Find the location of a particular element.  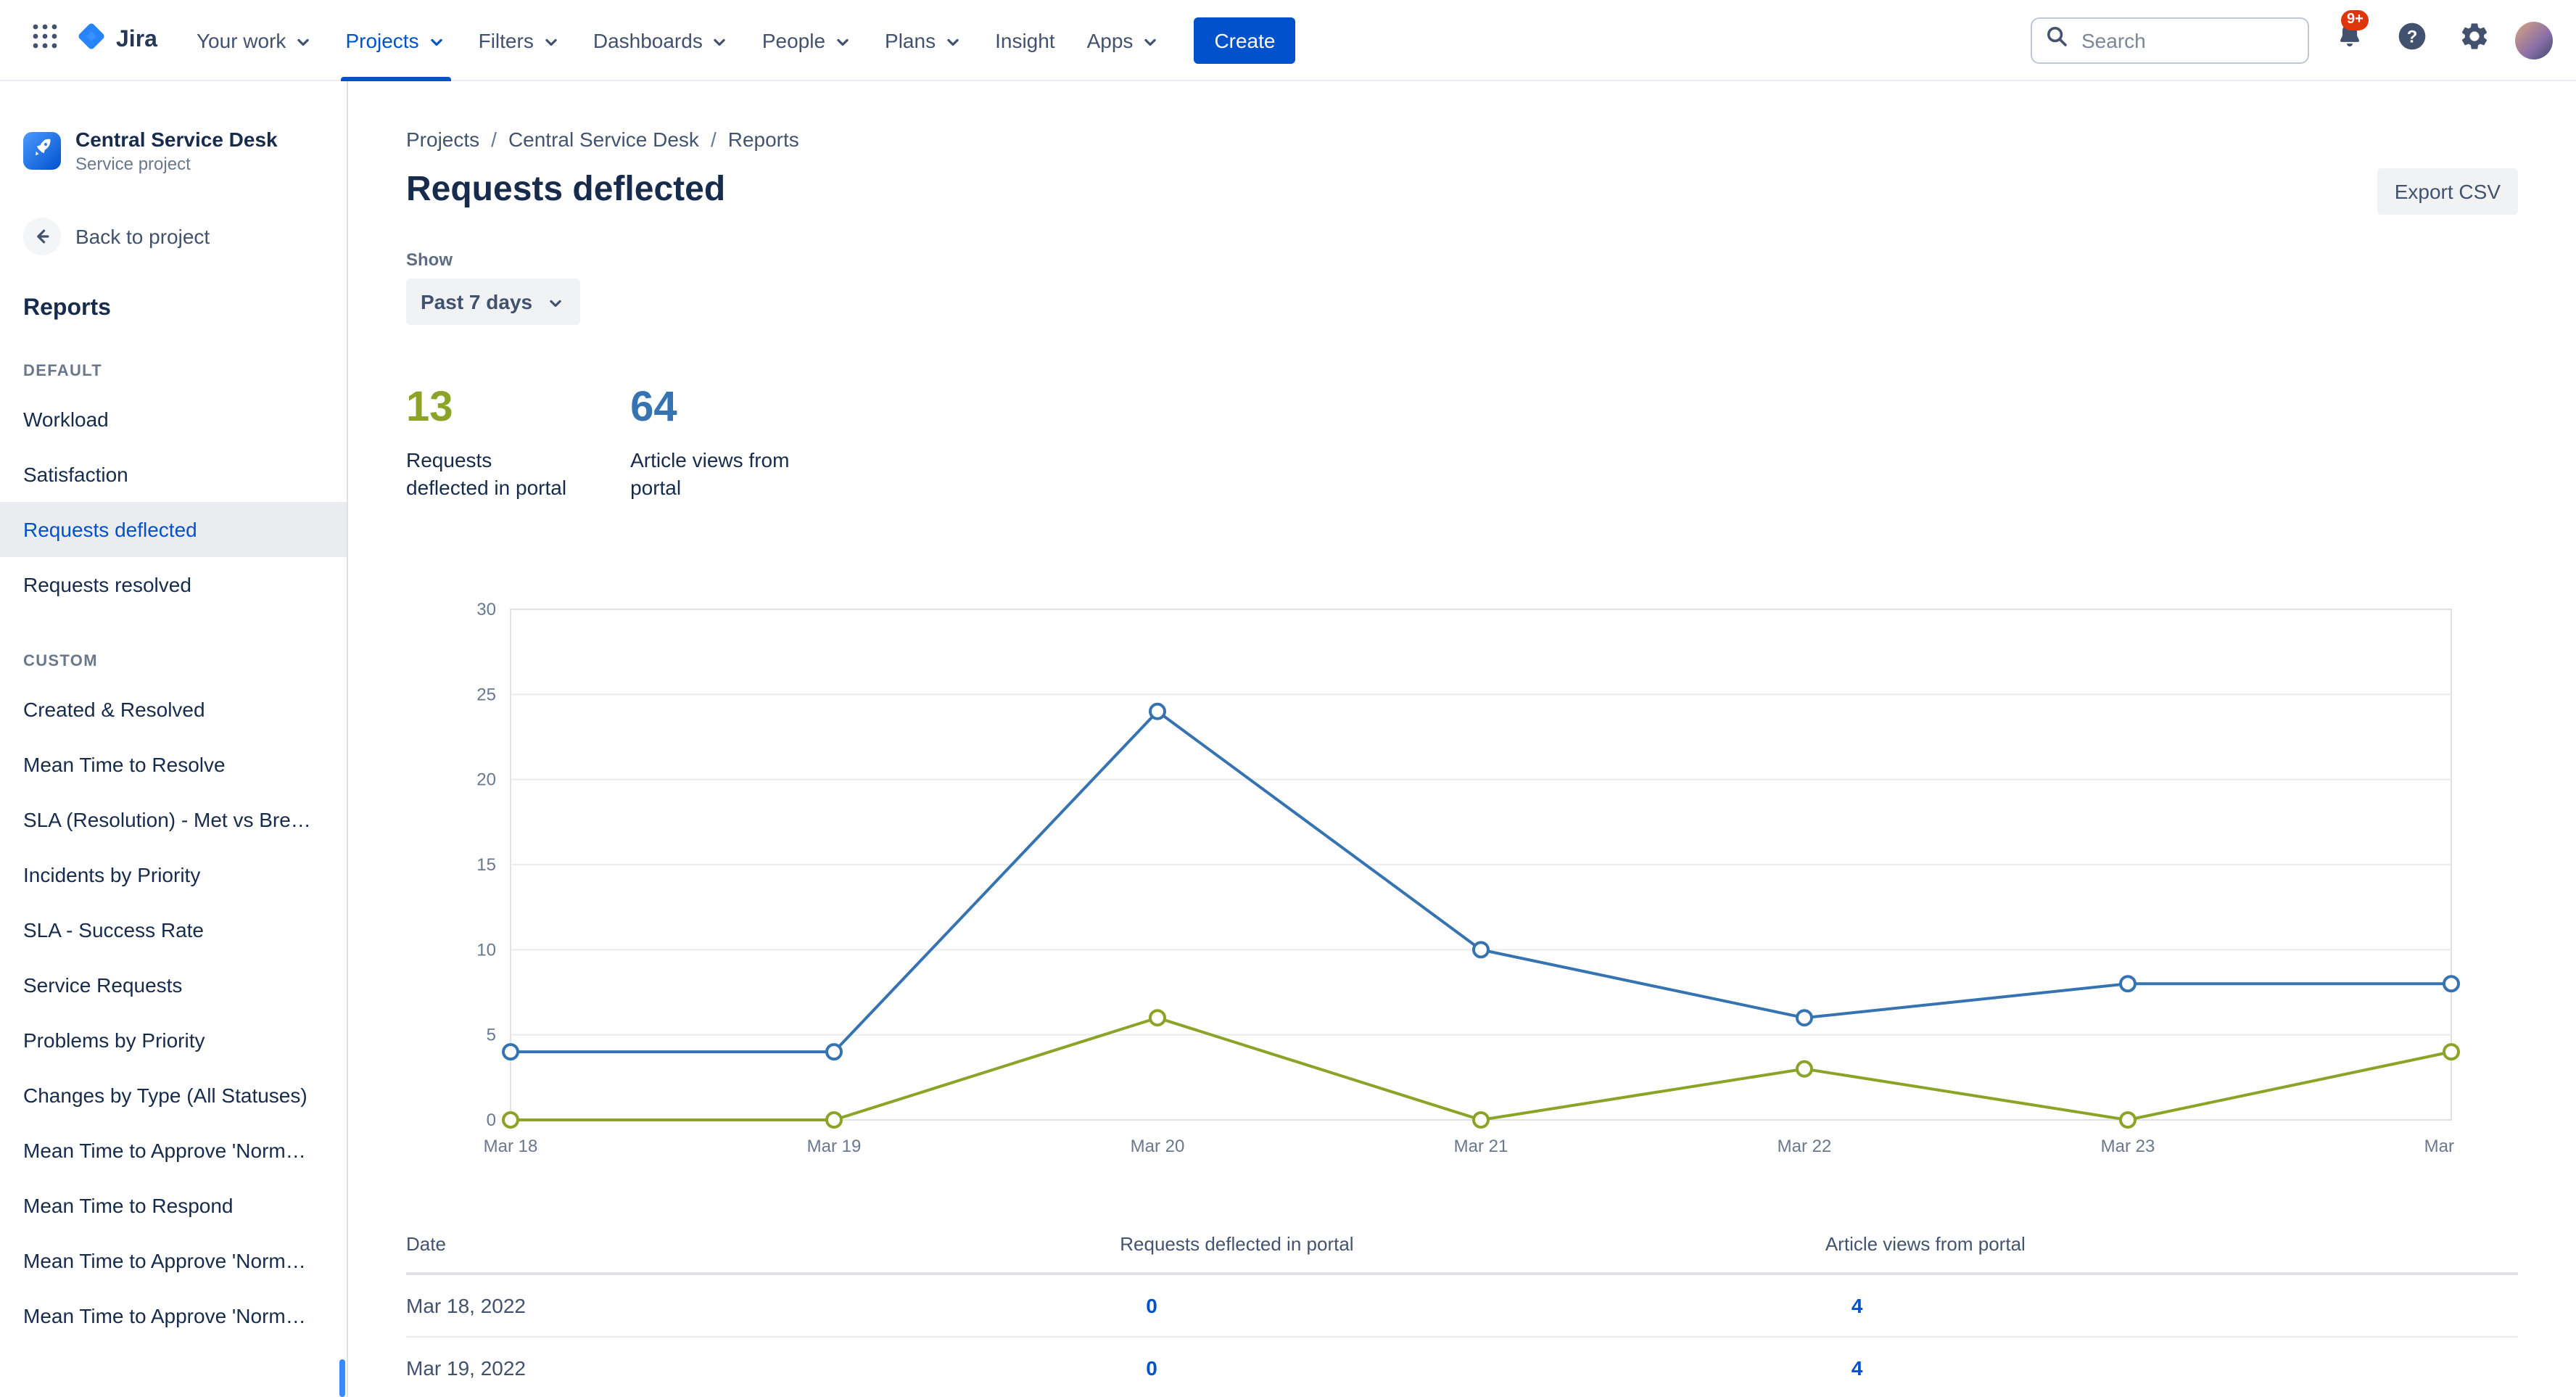

create-button: Create is located at coordinates (1245, 40).